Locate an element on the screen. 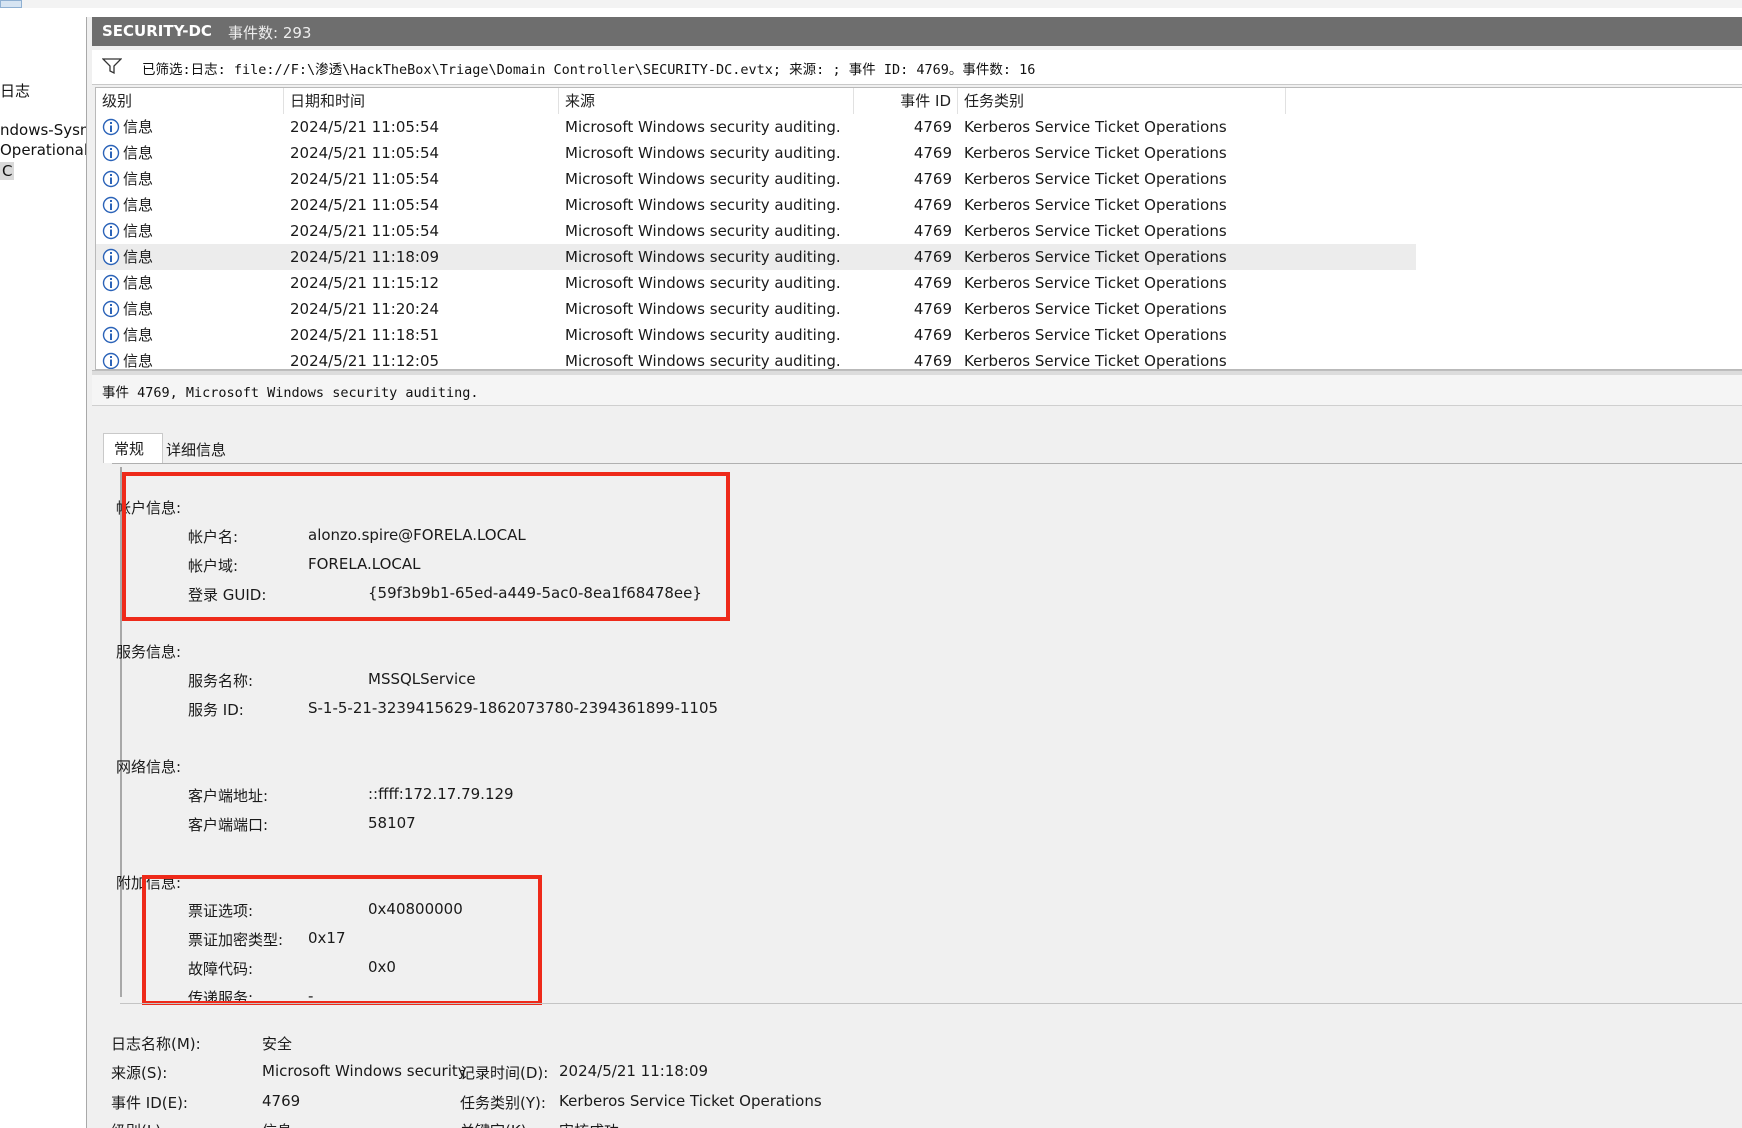 Image resolution: width=1742 pixels, height=1128 pixels. keywords-label: 关键字(K): is located at coordinates (496, 1124).